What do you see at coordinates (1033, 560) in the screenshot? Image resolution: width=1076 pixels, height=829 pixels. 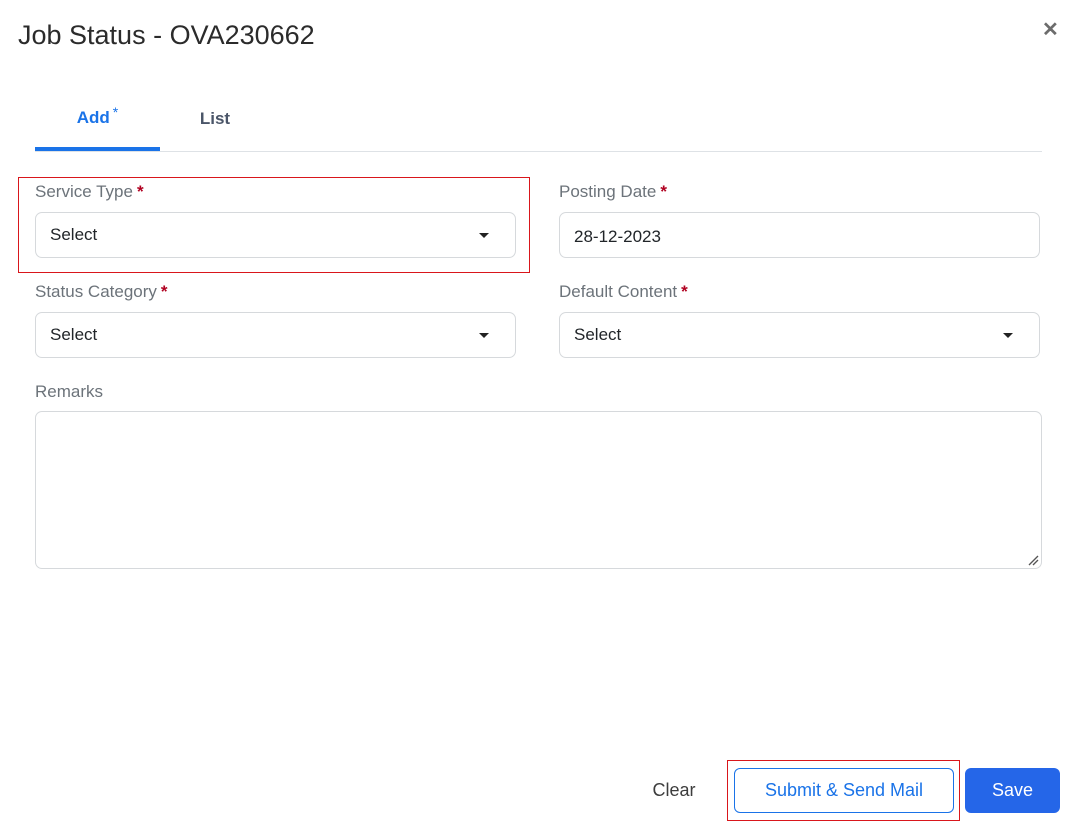 I see `resize-handle-icon` at bounding box center [1033, 560].